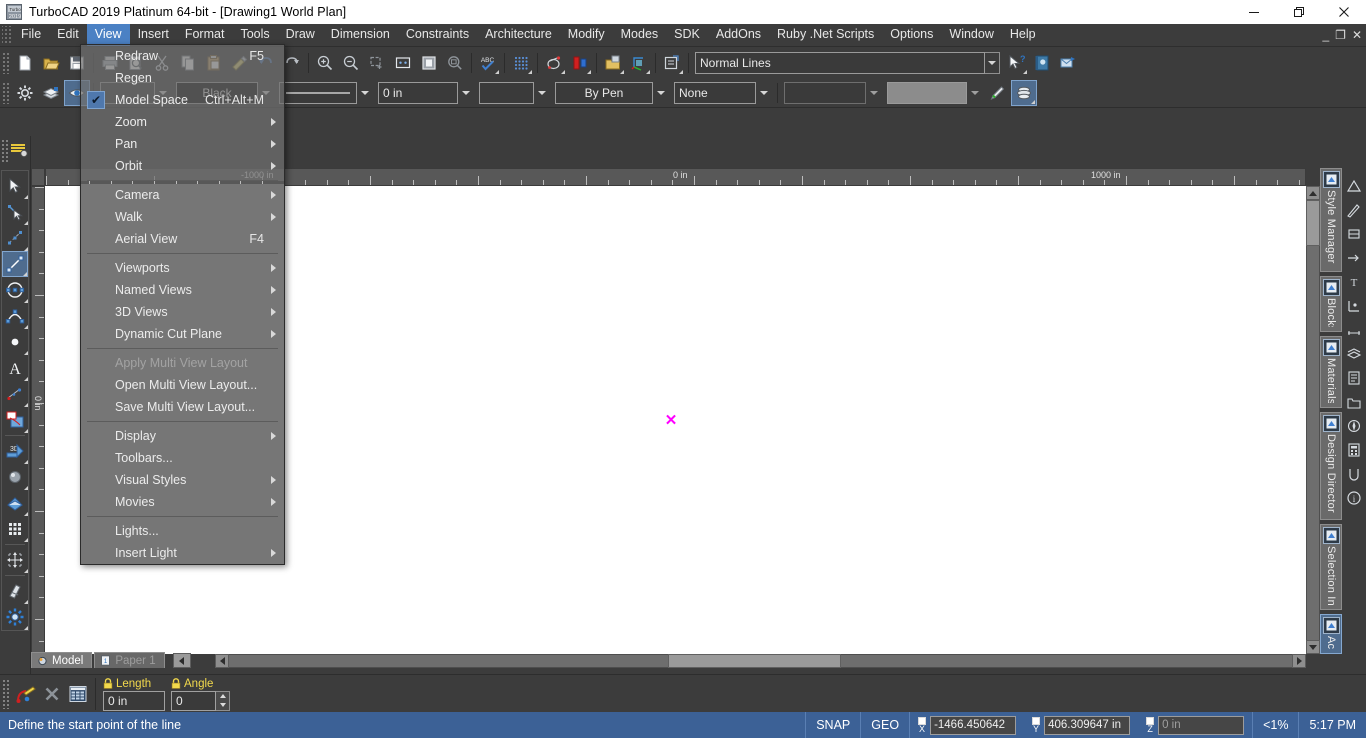  I want to click on lineweight-combo: 0 in, so click(425, 92).